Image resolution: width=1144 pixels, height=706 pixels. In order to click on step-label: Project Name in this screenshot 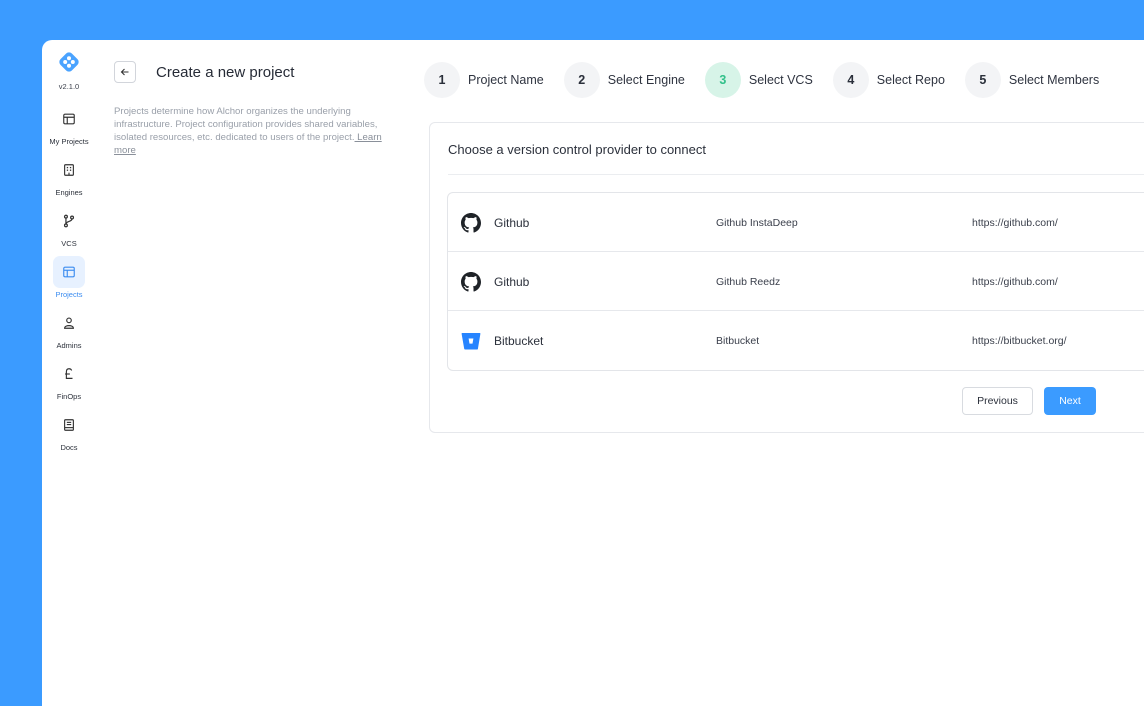, I will do `click(506, 80)`.